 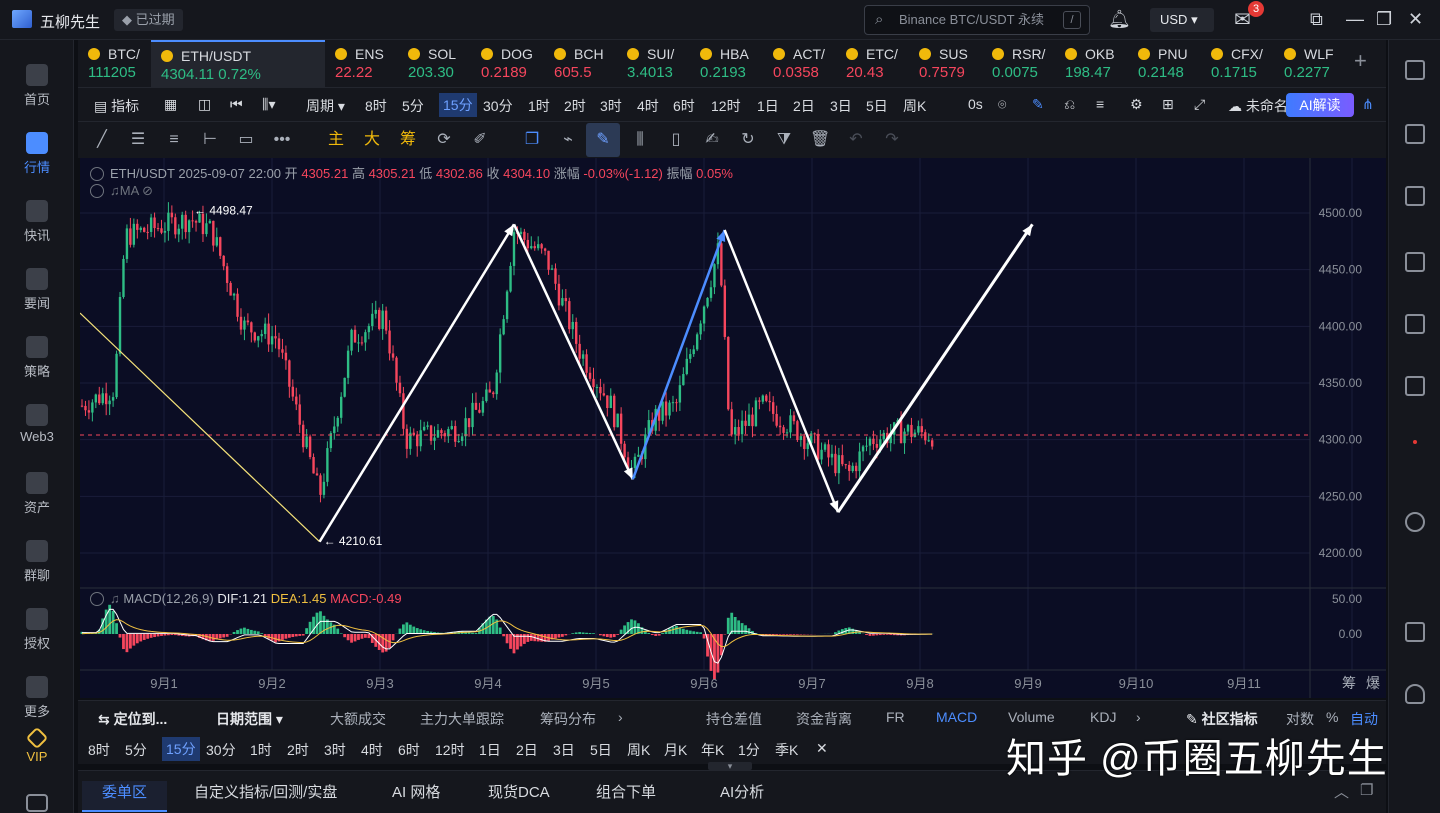 I want to click on main-force-button: 主, so click(x=336, y=140).